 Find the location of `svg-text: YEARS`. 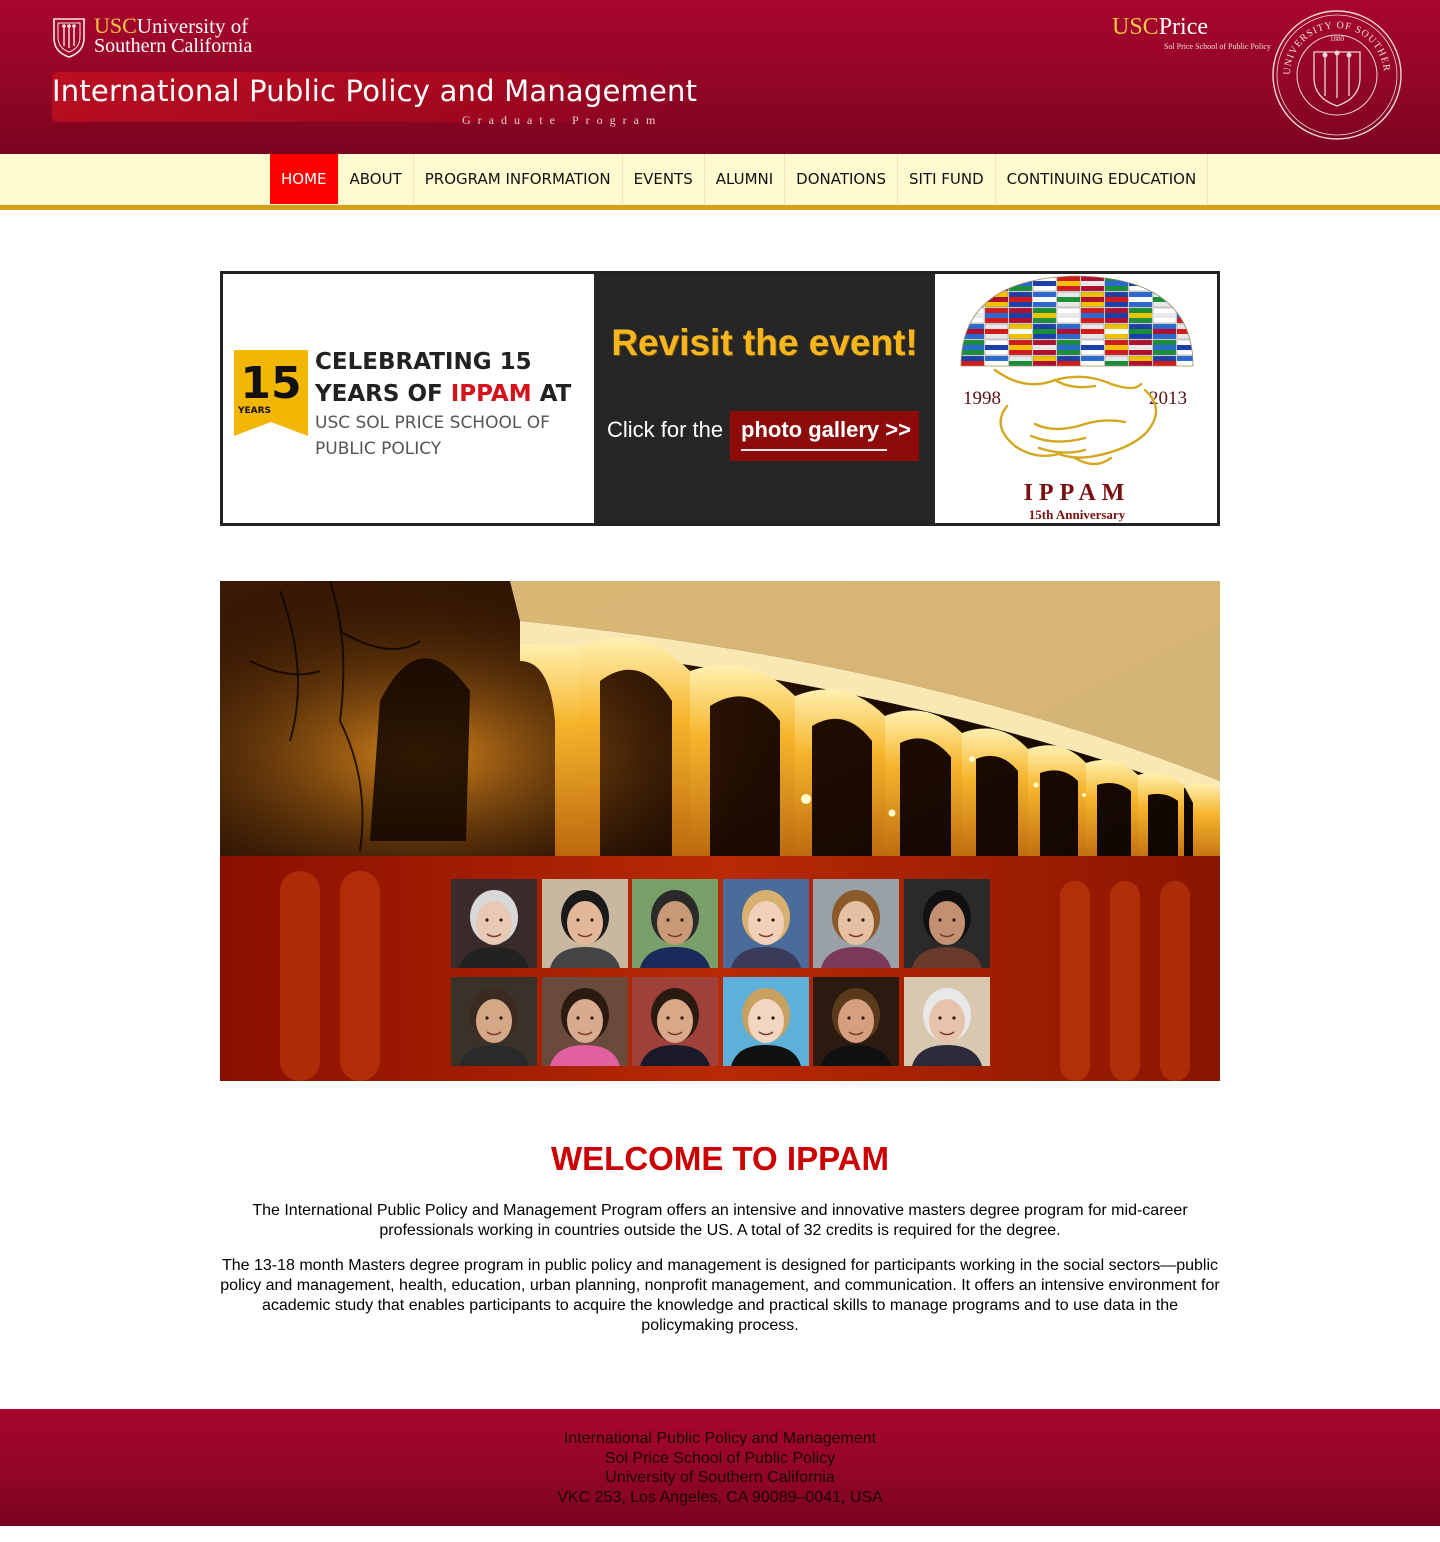

svg-text: YEARS is located at coordinates (254, 411).